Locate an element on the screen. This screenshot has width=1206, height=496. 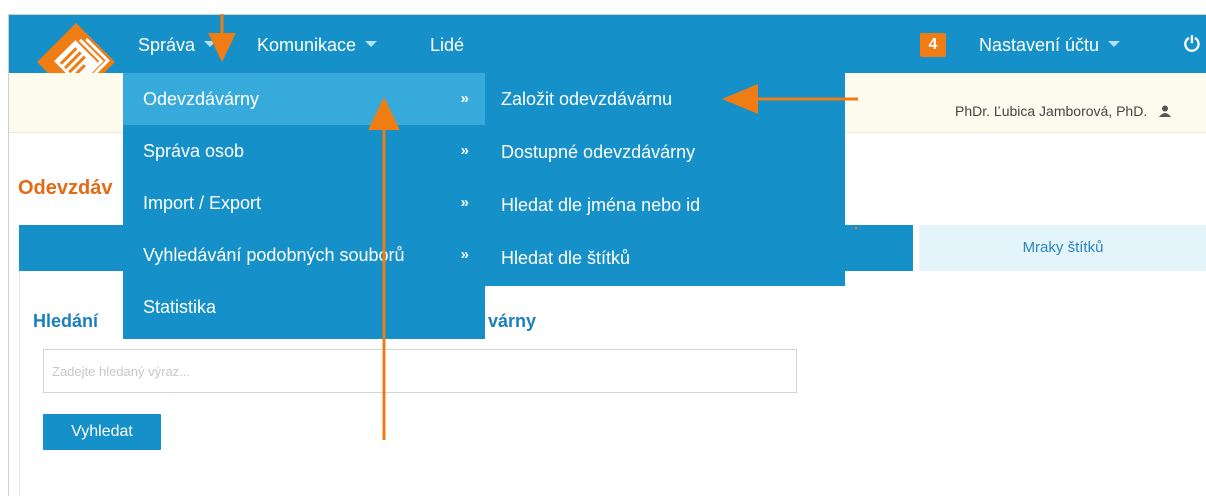
nav-lide: Lidé is located at coordinates (447, 45).